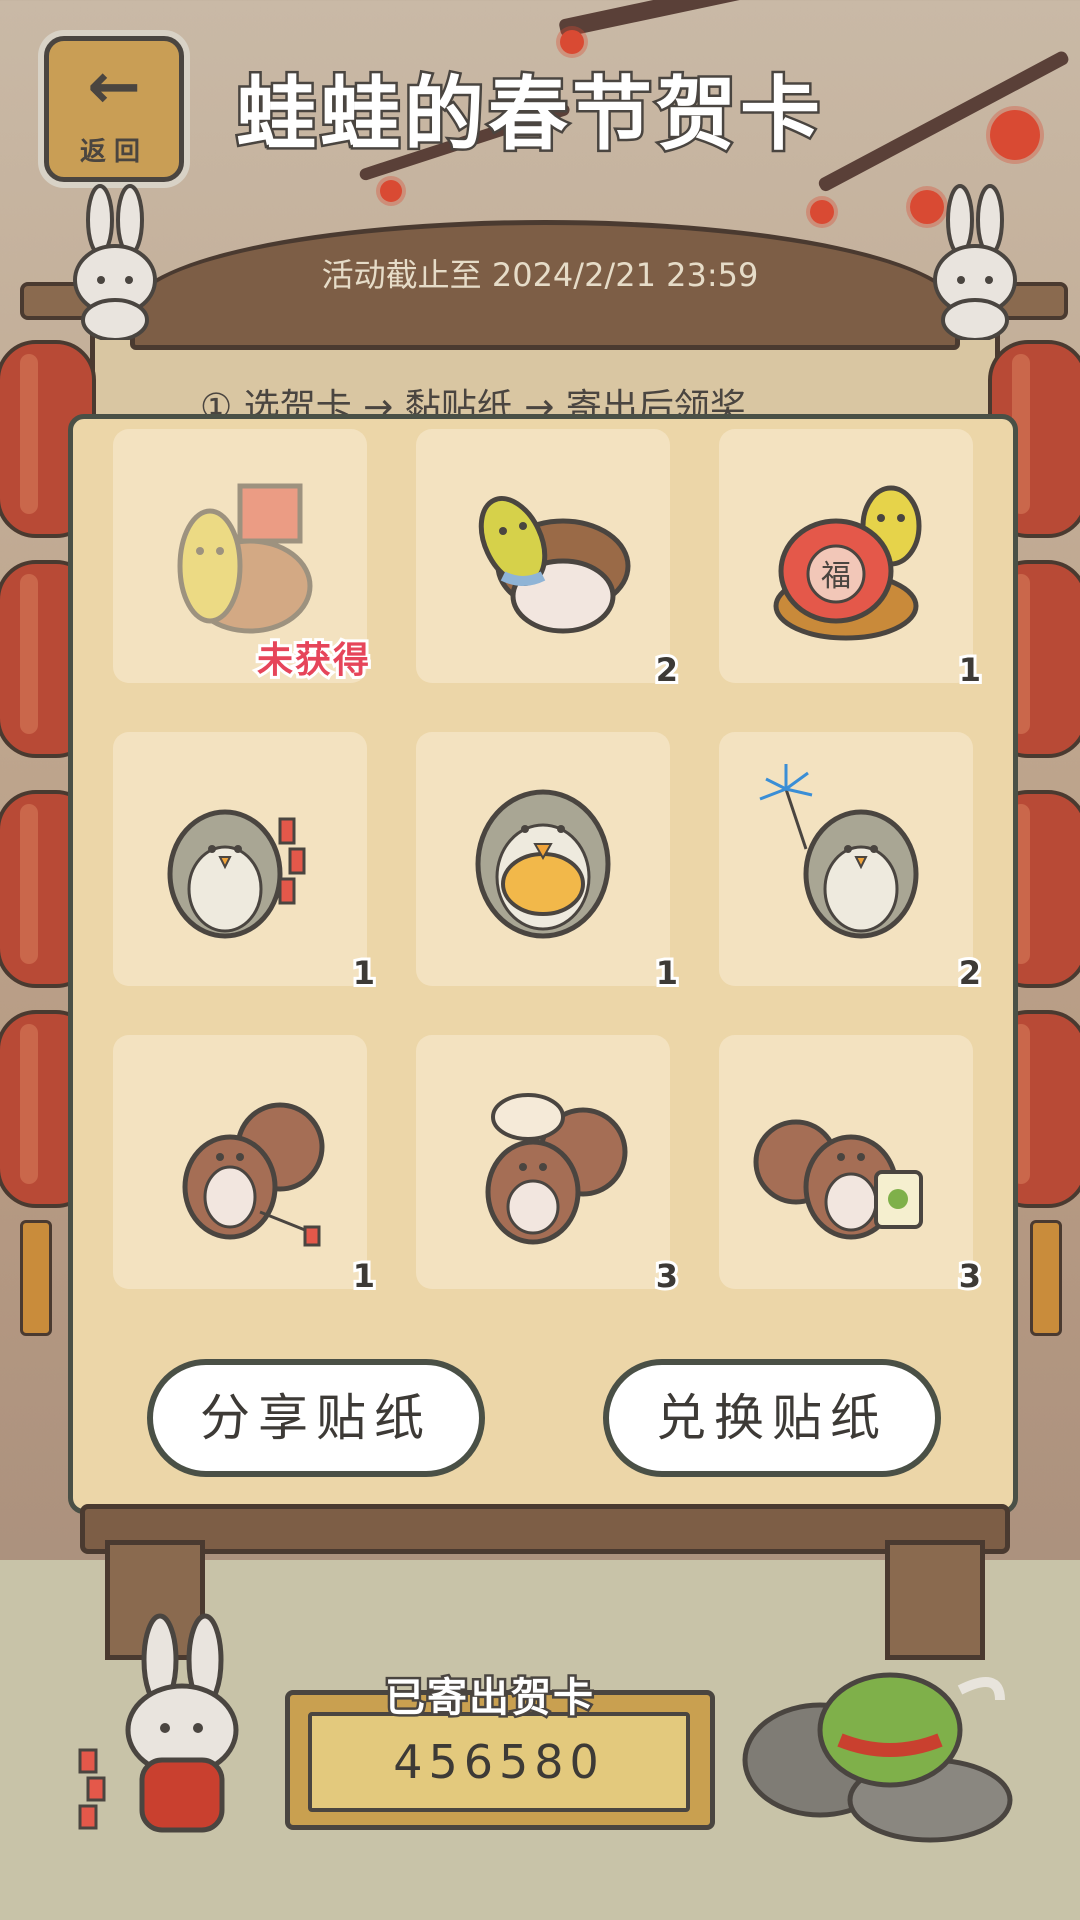 The image size is (1080, 1920). Describe the element at coordinates (839, 851) in the screenshot. I see `owl-sparkler-icon` at that location.